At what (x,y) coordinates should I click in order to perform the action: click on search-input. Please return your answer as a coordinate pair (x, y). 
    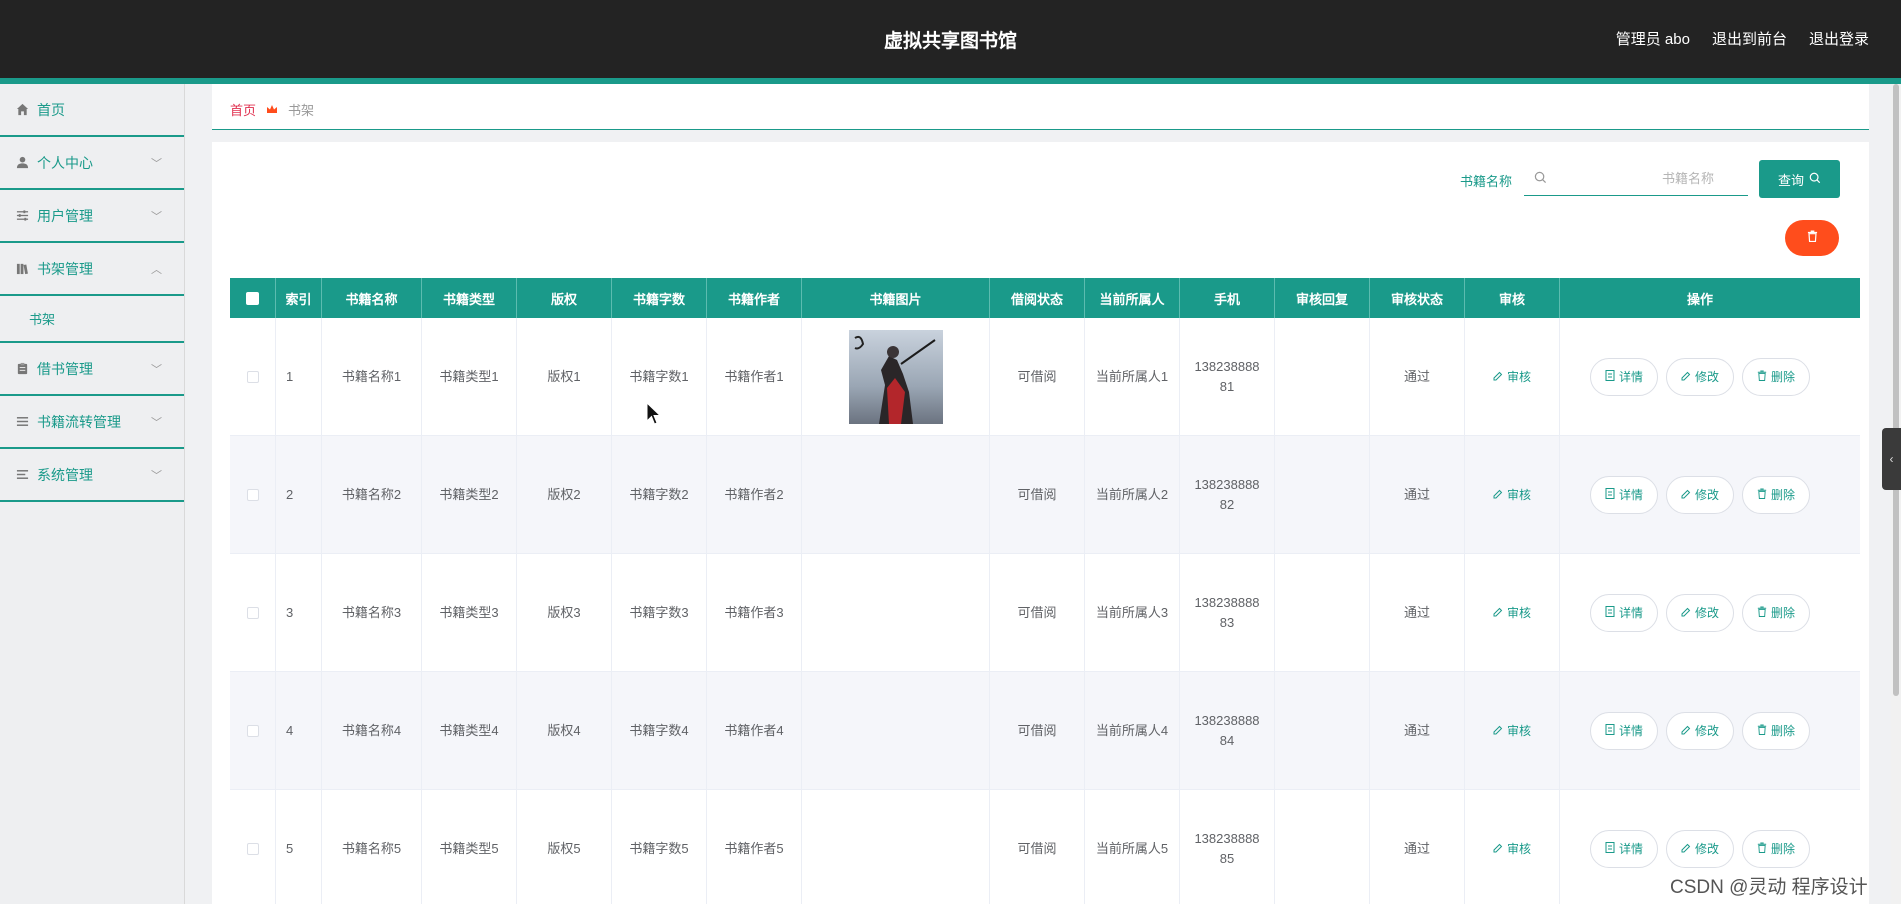
    Looking at the image, I should click on (1651, 178).